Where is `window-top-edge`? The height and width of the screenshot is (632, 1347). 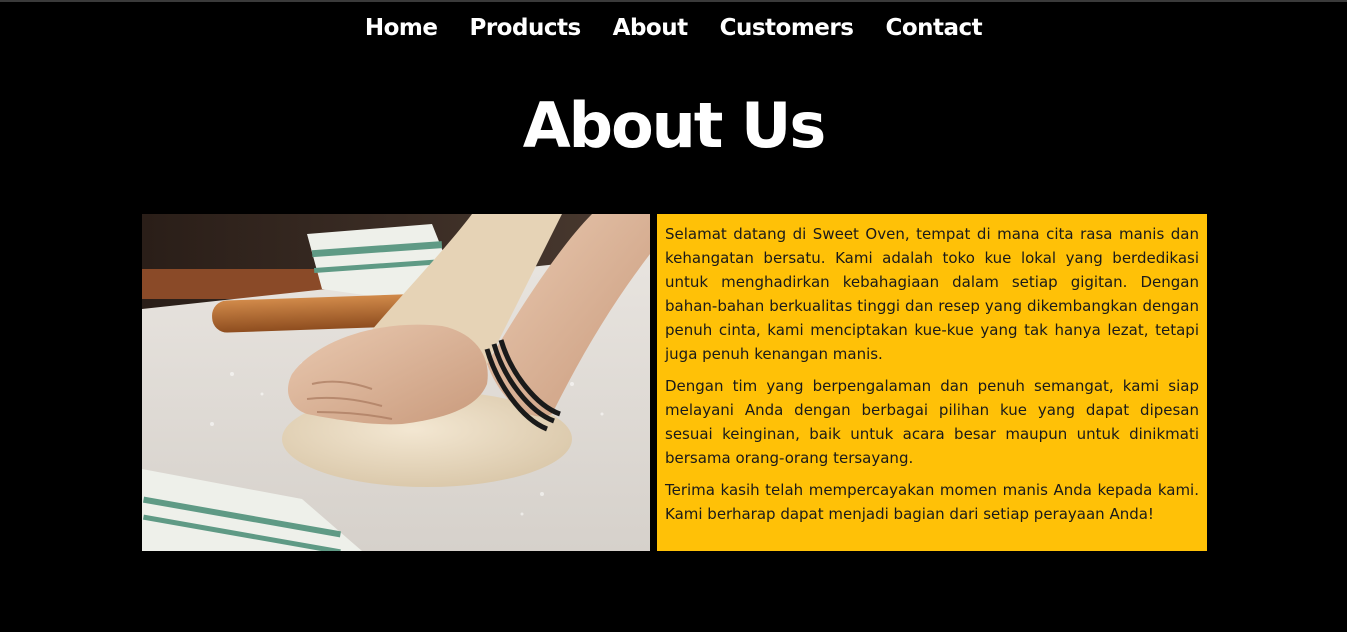
window-top-edge is located at coordinates (673, 1).